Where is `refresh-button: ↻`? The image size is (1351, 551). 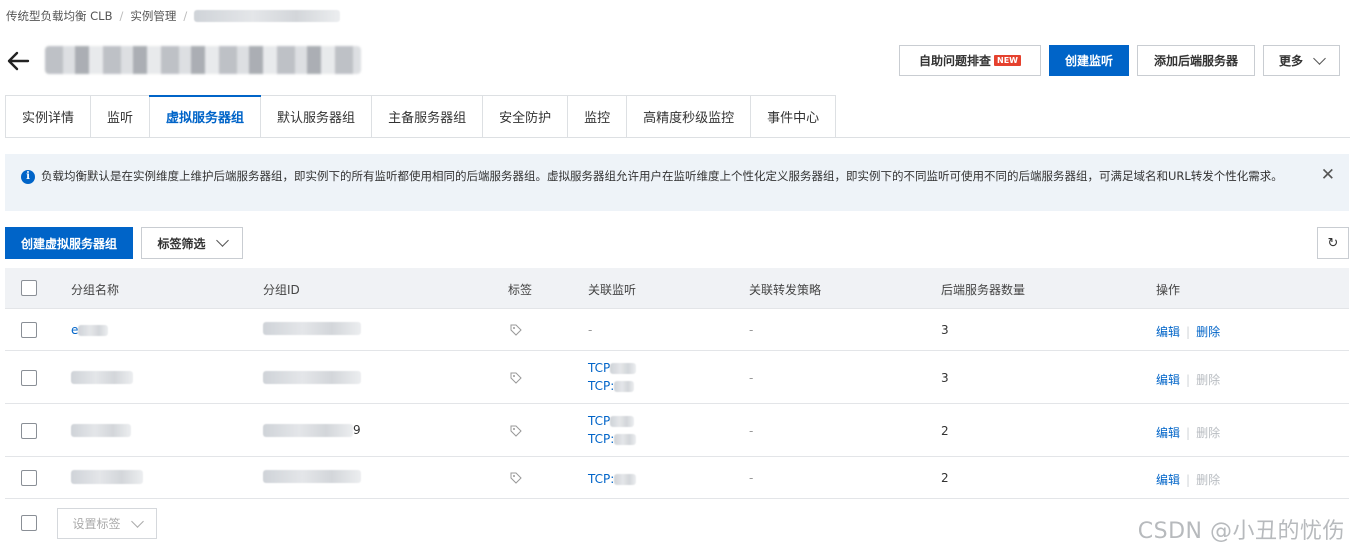 refresh-button: ↻ is located at coordinates (1333, 243).